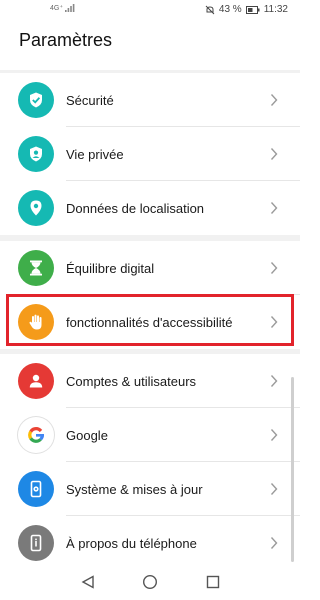 The height and width of the screenshot is (600, 320). I want to click on settings-item-security: Sécurité, so click(150, 100).